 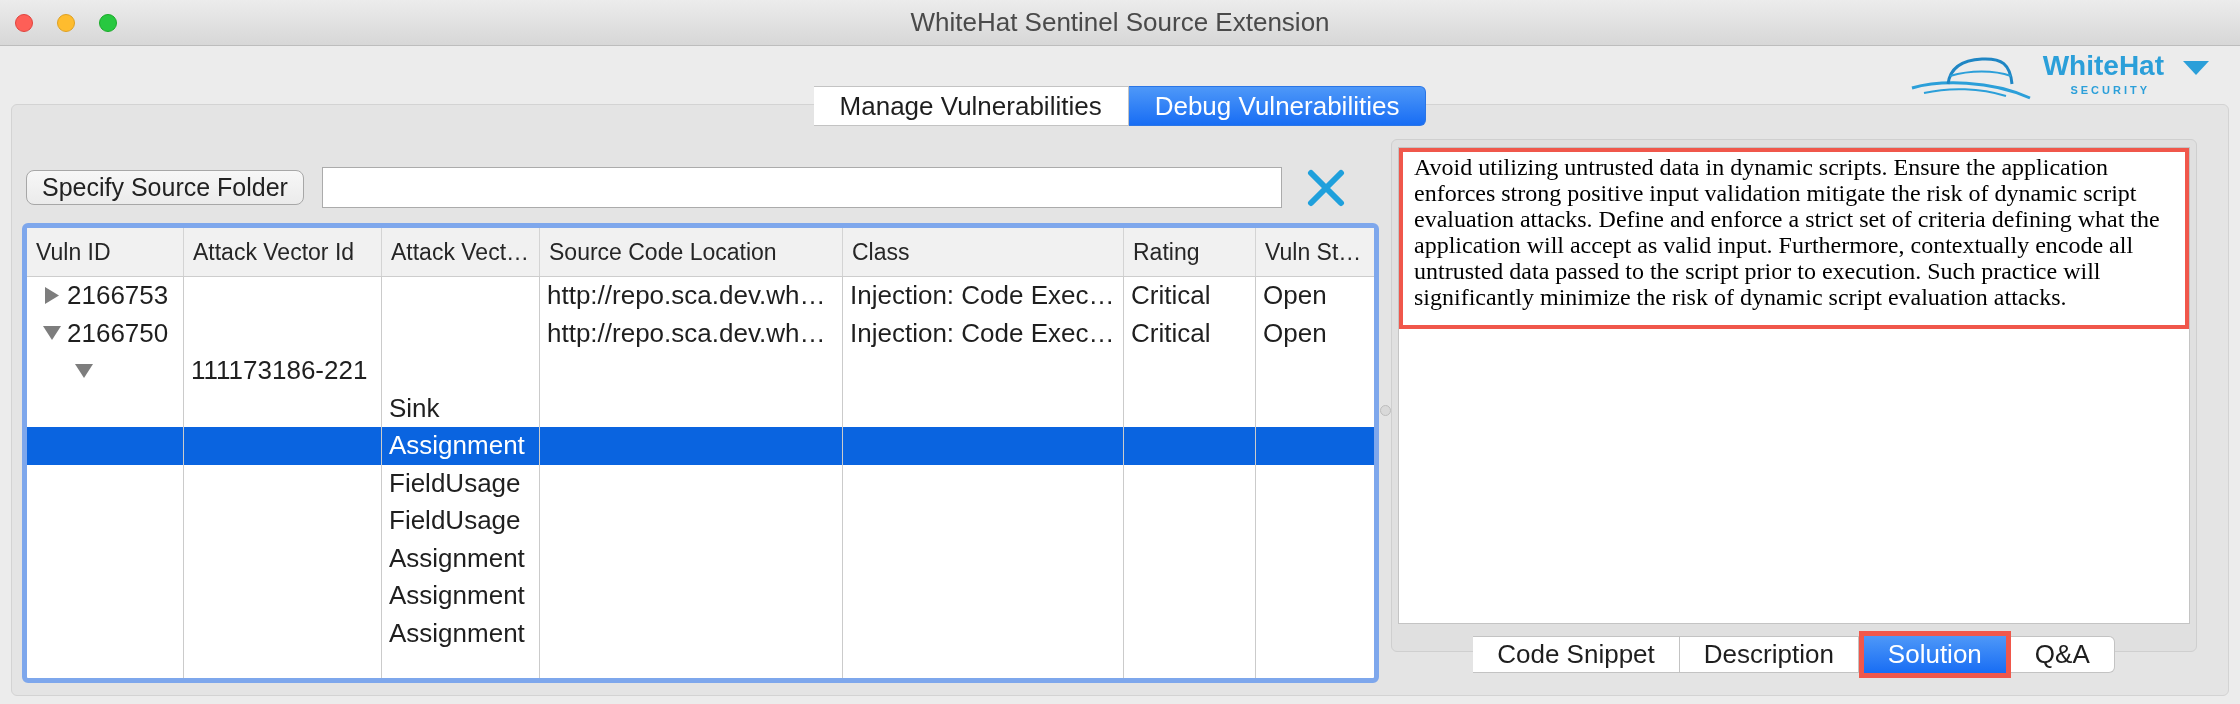 I want to click on column-header: Source Code Location, so click(x=663, y=252).